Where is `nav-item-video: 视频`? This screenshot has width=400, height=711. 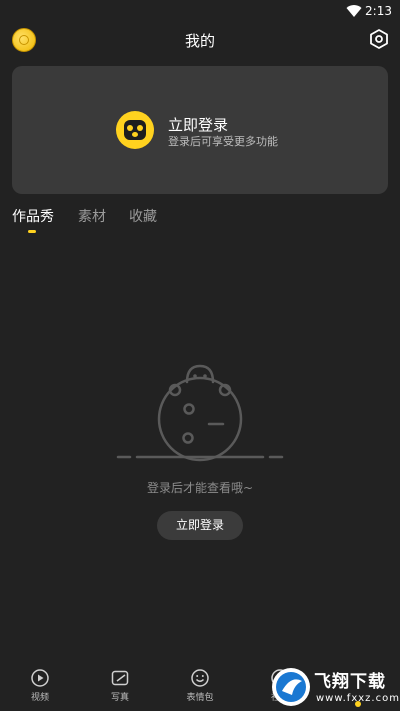 nav-item-video: 视频 is located at coordinates (40, 685).